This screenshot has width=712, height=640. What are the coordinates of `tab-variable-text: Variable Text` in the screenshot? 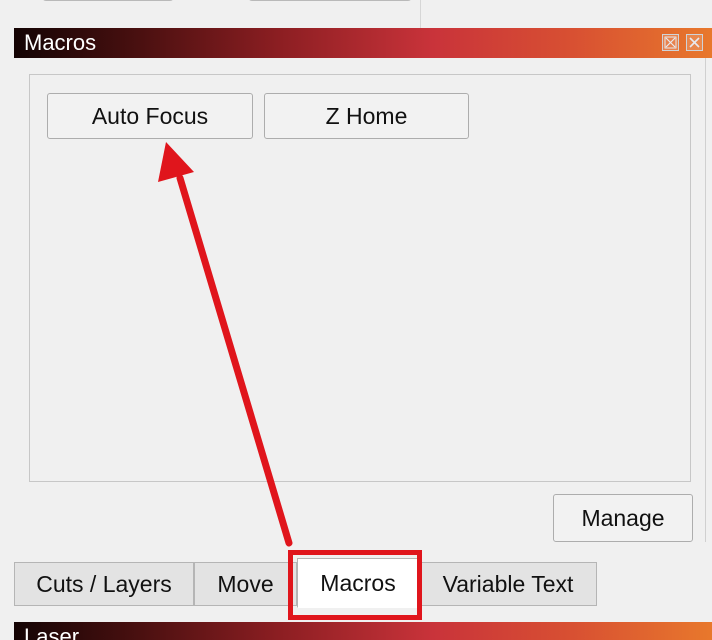 It's located at (508, 584).